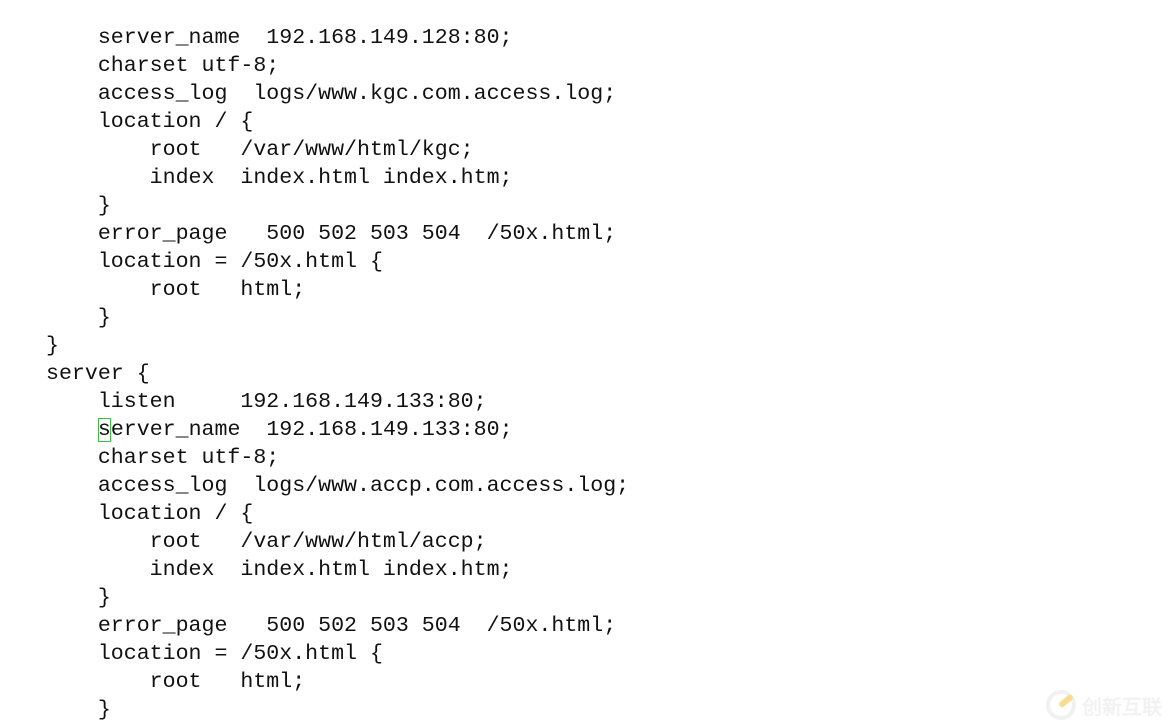 The height and width of the screenshot is (728, 1172). I want to click on code-line: listen 192.168.149.133:80;, so click(586, 402).